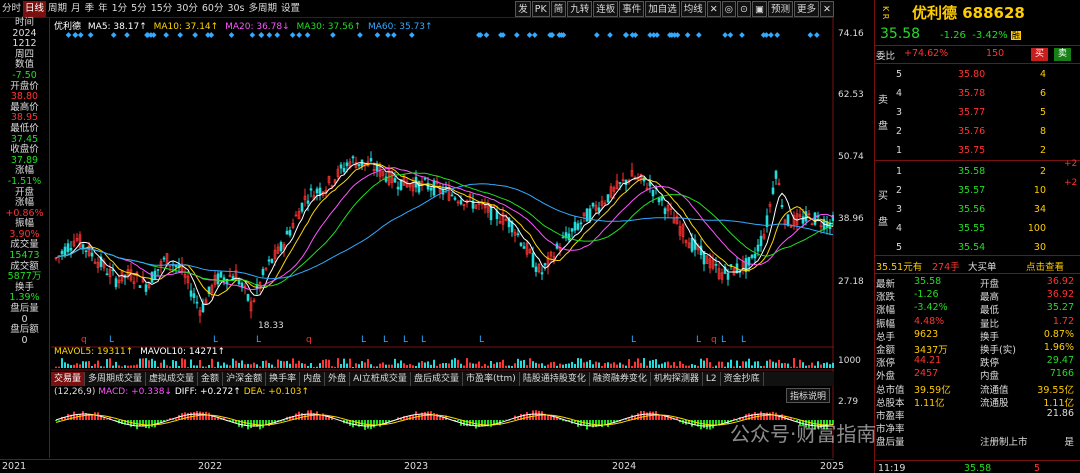 The image size is (1080, 473). Describe the element at coordinates (215, 340) in the screenshot. I see `event-flag: L` at that location.